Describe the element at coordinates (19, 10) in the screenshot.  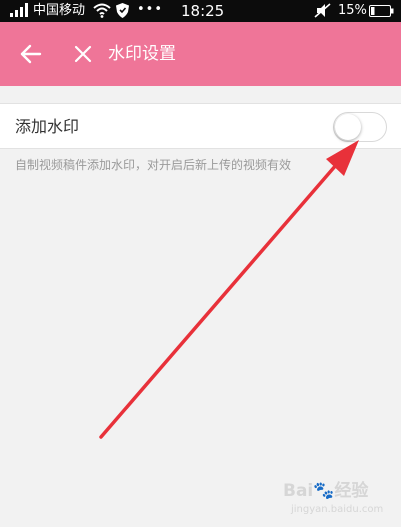
I see `signal-icon` at that location.